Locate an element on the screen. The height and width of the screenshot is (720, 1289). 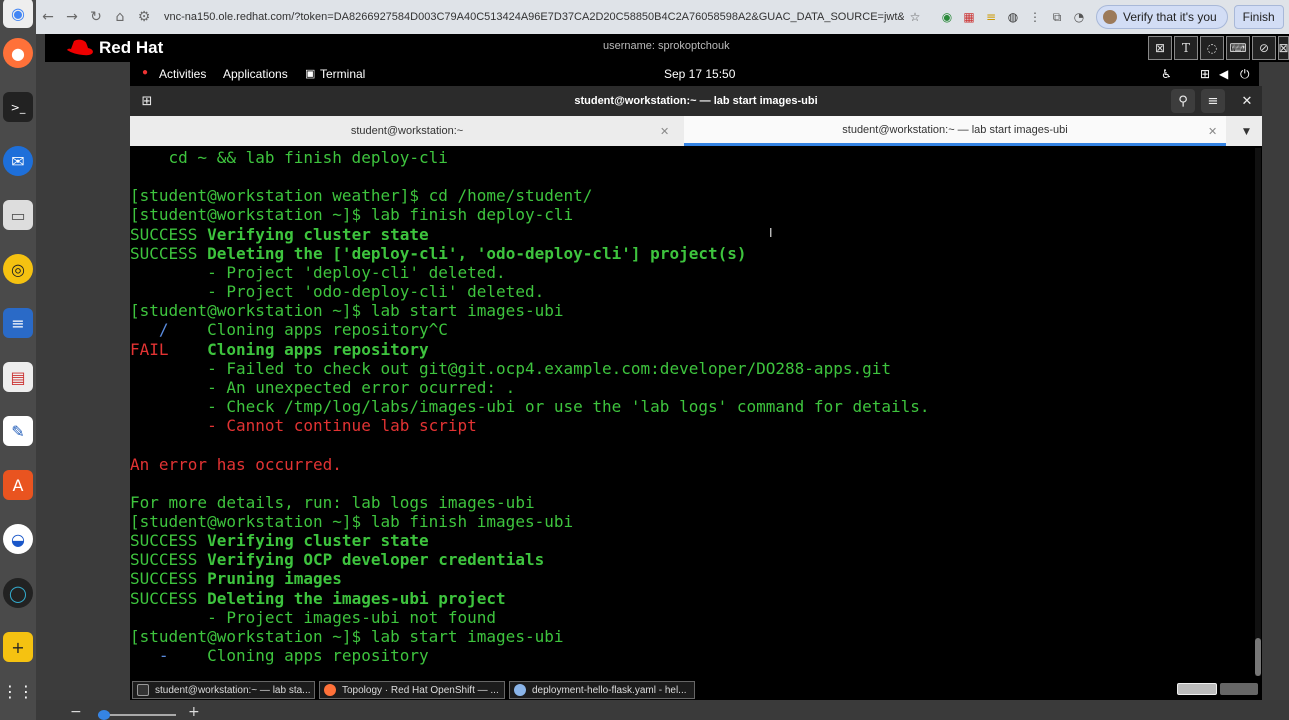
software-center-icon: A is located at coordinates (18, 485).